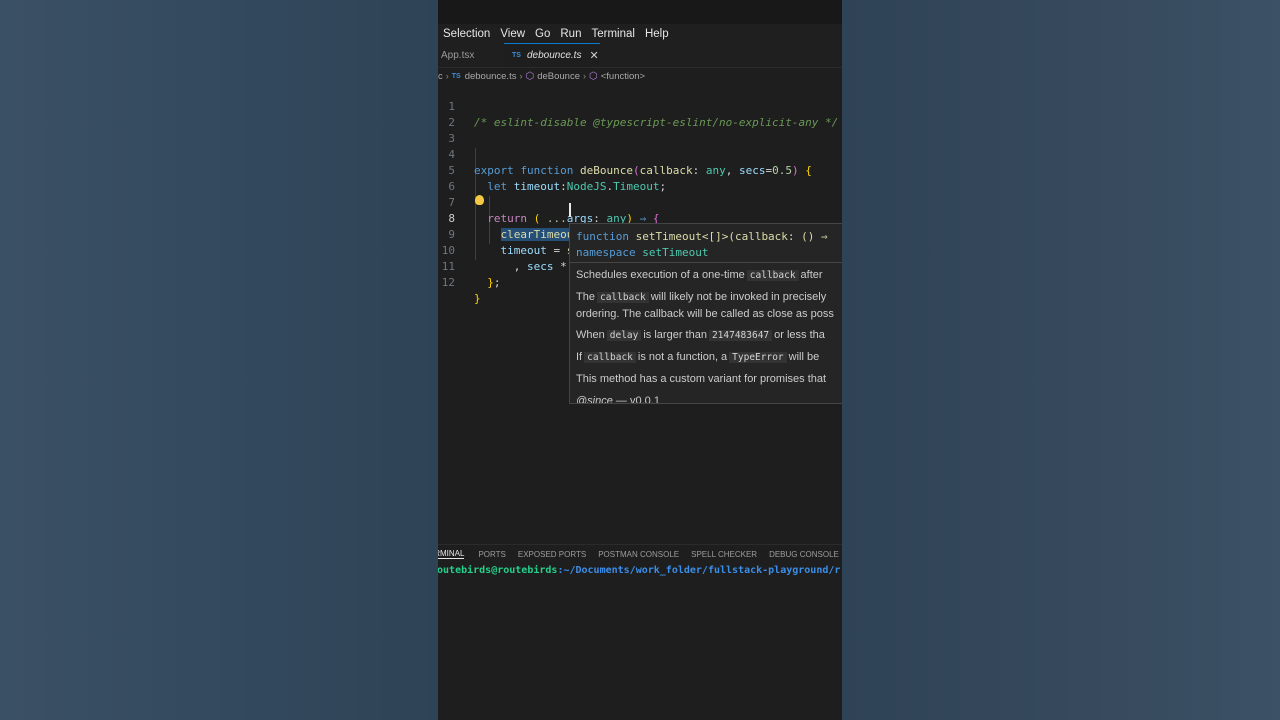 Image resolution: width=1280 pixels, height=720 pixels. Describe the element at coordinates (552, 554) in the screenshot. I see `tab-exposed-ports: EXPOSED PORTS` at that location.